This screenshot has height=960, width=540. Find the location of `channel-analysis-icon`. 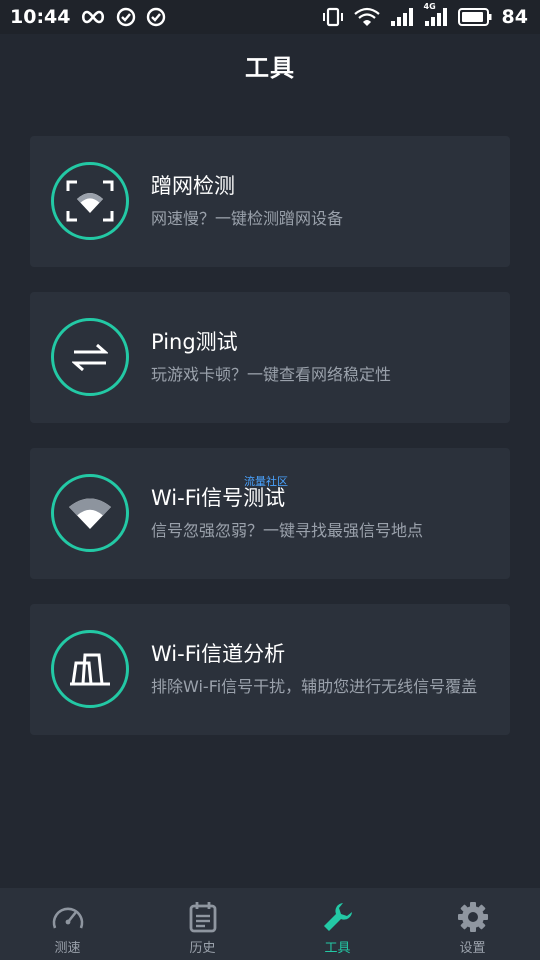

channel-analysis-icon is located at coordinates (90, 669).